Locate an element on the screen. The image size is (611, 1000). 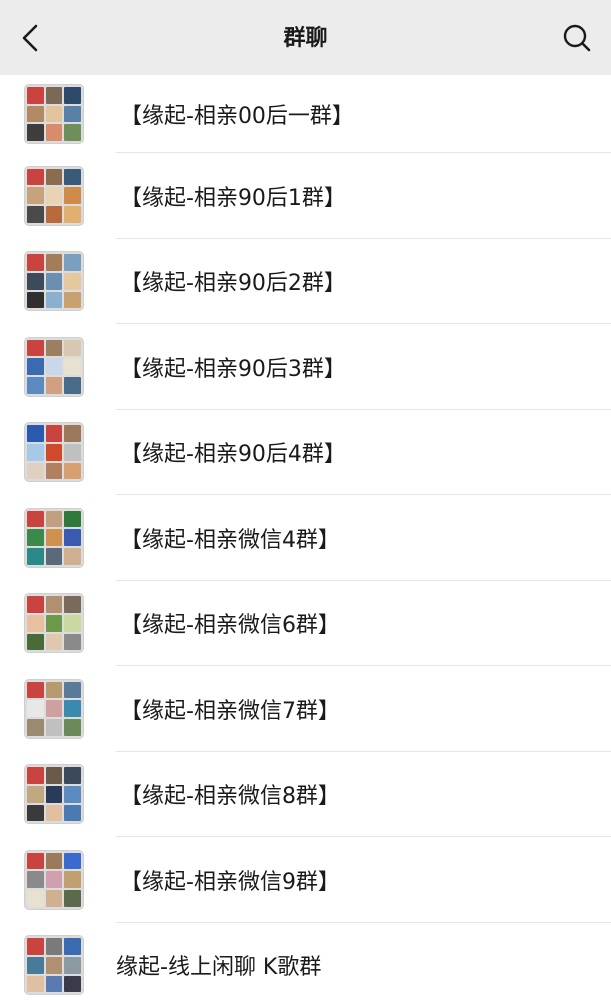
group-chat-row: 【缘起-相亲微信4群】 is located at coordinates (305, 538).